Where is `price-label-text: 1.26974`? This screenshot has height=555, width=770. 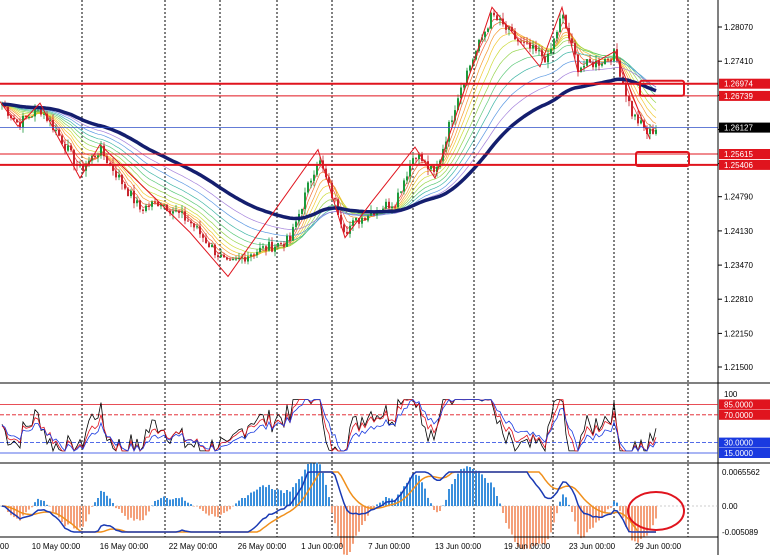
price-label-text: 1.26974 is located at coordinates (738, 84).